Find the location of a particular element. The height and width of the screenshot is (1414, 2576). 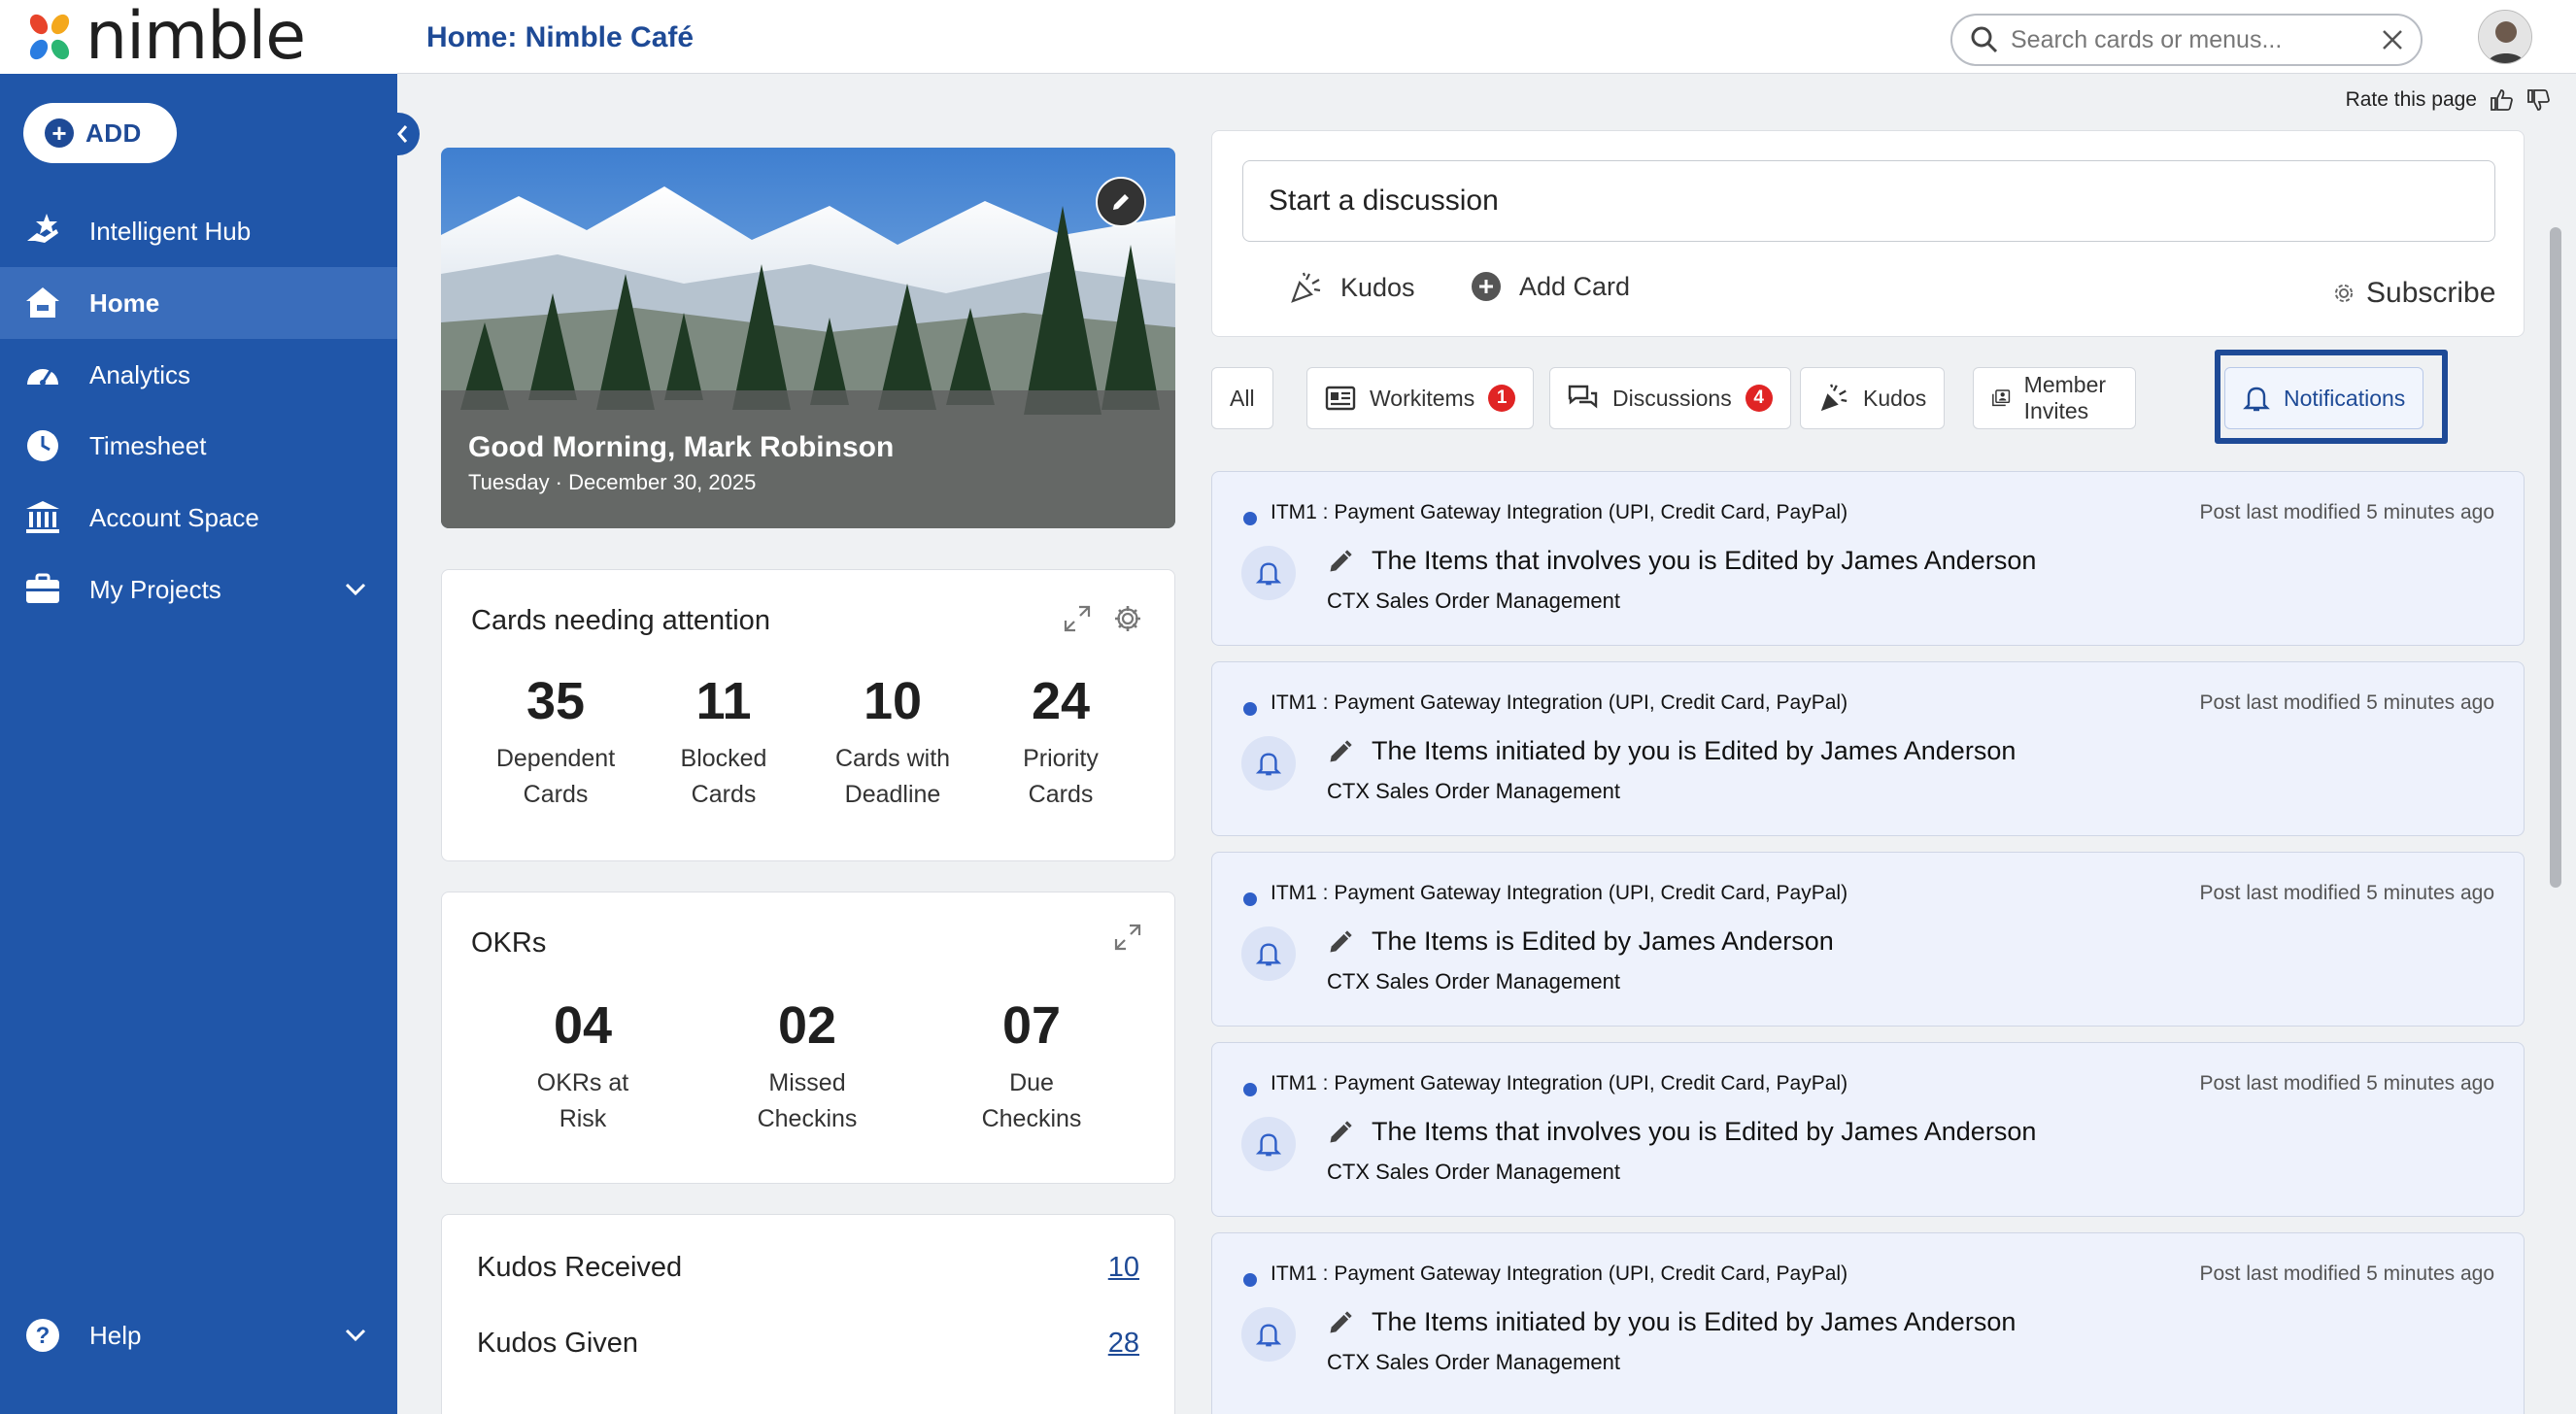

sidebar-item-timesheet: Timesheet is located at coordinates (198, 446).